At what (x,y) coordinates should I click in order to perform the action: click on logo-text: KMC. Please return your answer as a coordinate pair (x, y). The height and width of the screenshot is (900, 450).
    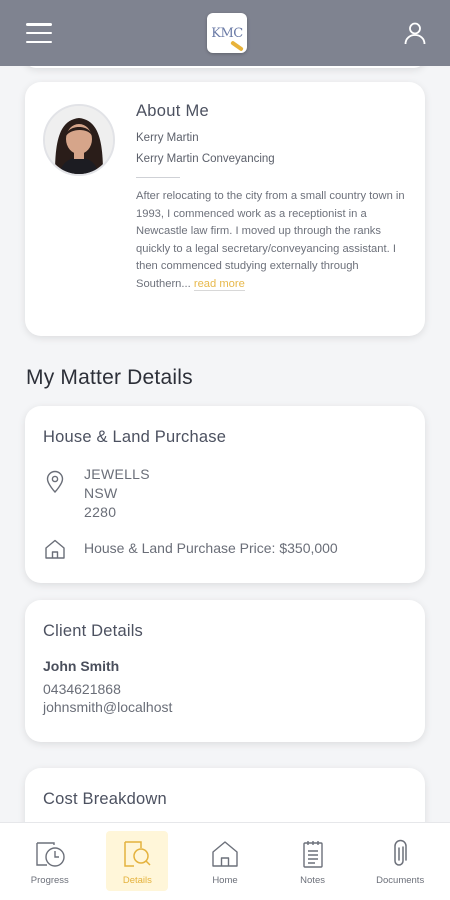
    Looking at the image, I should click on (227, 33).